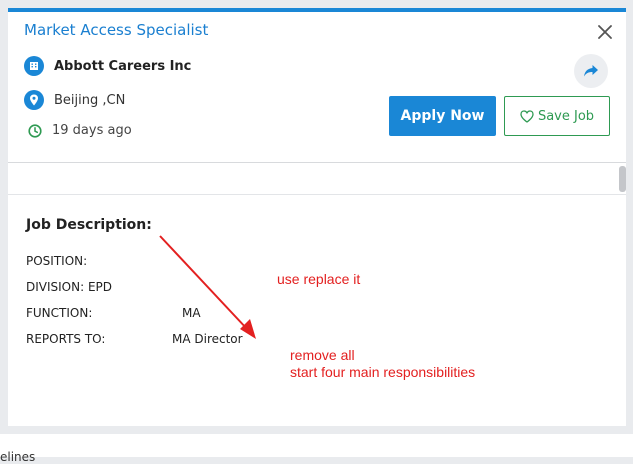  I want to click on annotation-note-replace: use replace it, so click(319, 279).